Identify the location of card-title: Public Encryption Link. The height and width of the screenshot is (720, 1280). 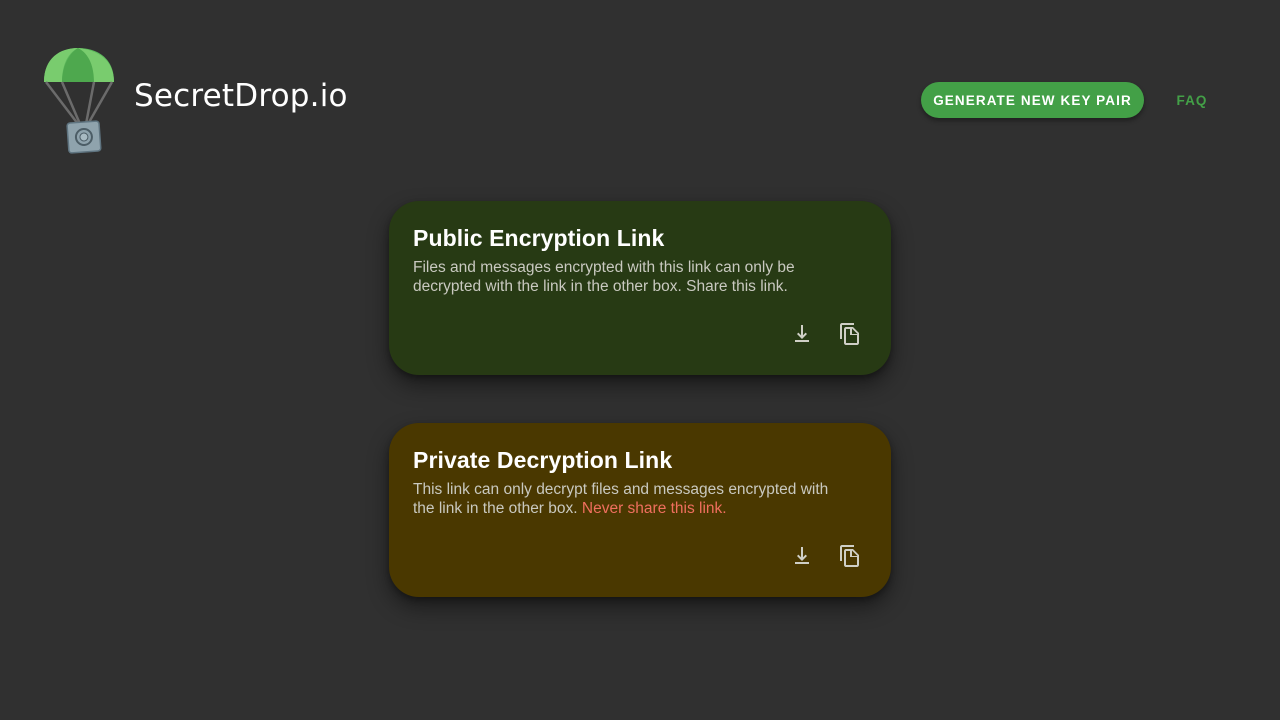
(539, 238).